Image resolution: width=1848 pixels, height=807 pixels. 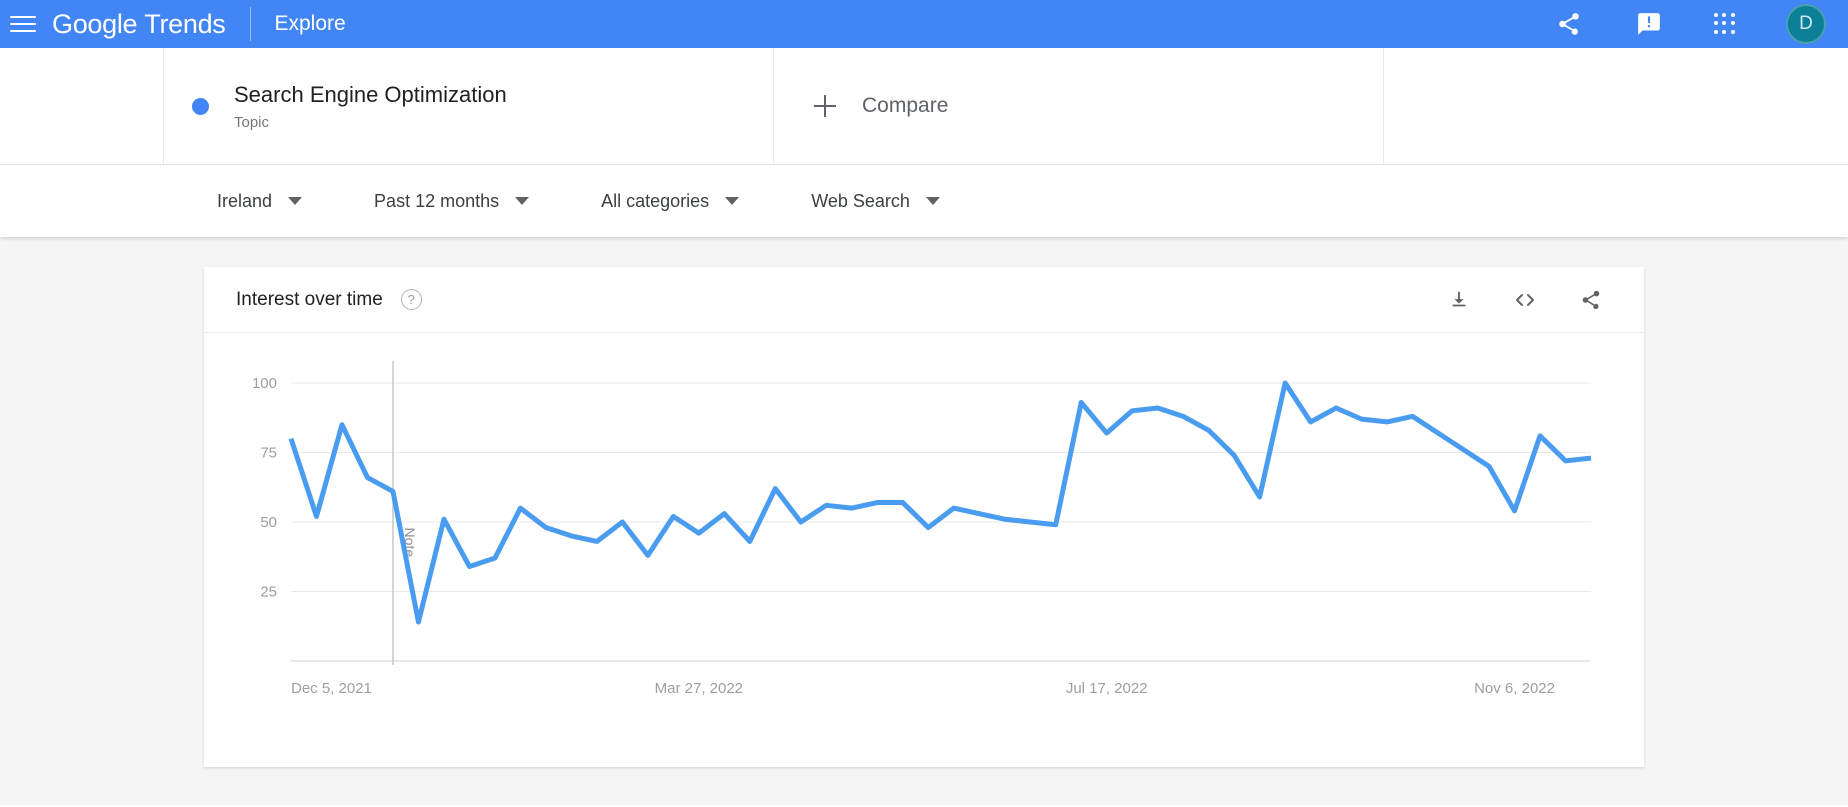 What do you see at coordinates (437, 200) in the screenshot?
I see `filter-time-range-label: Past 12 months` at bounding box center [437, 200].